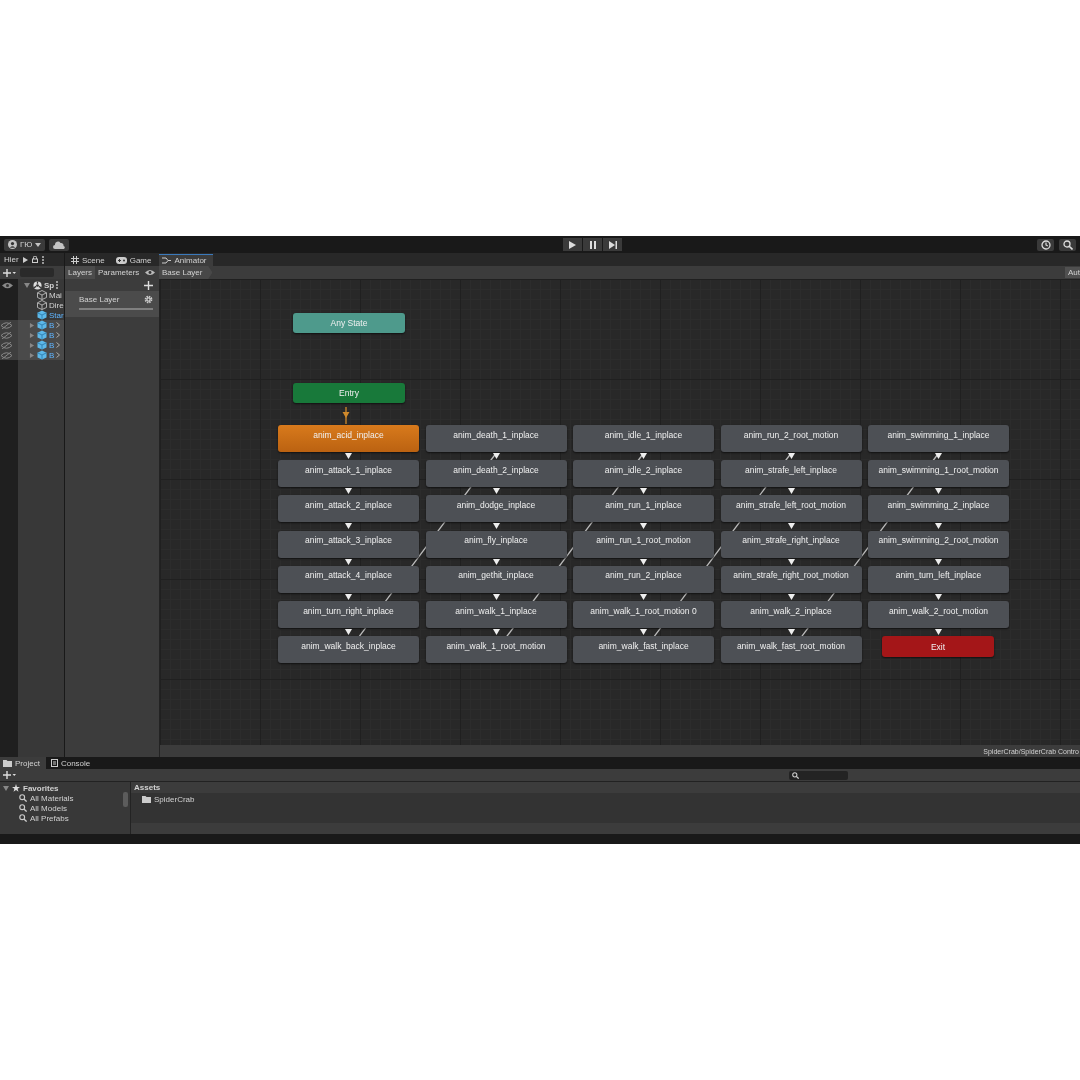 The height and width of the screenshot is (1080, 1080). Describe the element at coordinates (80, 272) in the screenshot. I see `panel-tab: Layers` at that location.